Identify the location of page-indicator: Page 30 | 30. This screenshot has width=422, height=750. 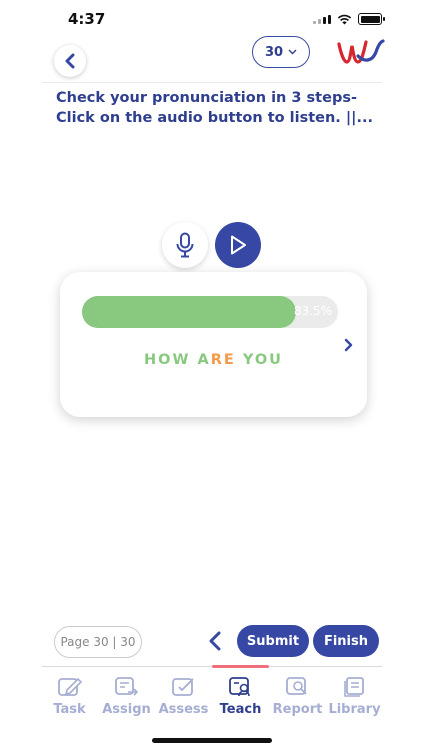
(98, 642).